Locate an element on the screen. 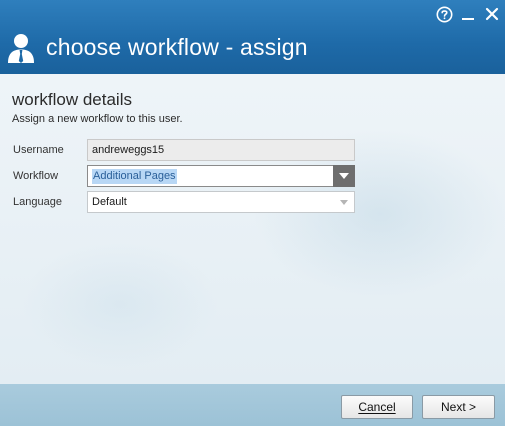 This screenshot has width=505, height=426. dialog-title: choose workflow - assign is located at coordinates (177, 47).